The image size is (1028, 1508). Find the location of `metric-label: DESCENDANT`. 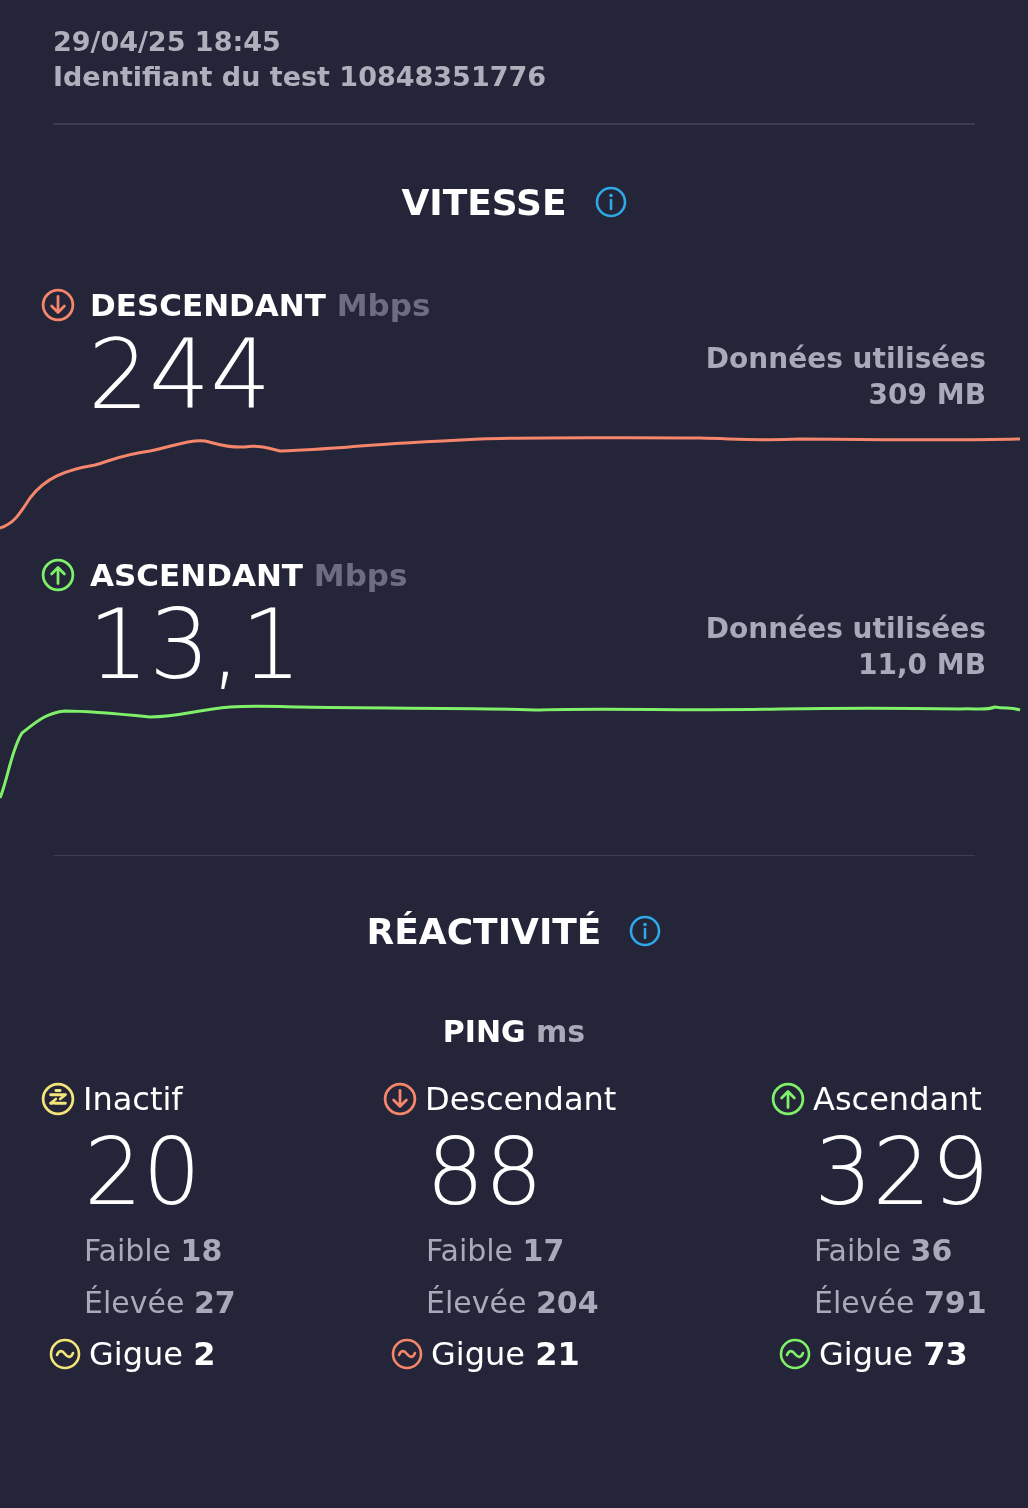

metric-label: DESCENDANT is located at coordinates (208, 305).